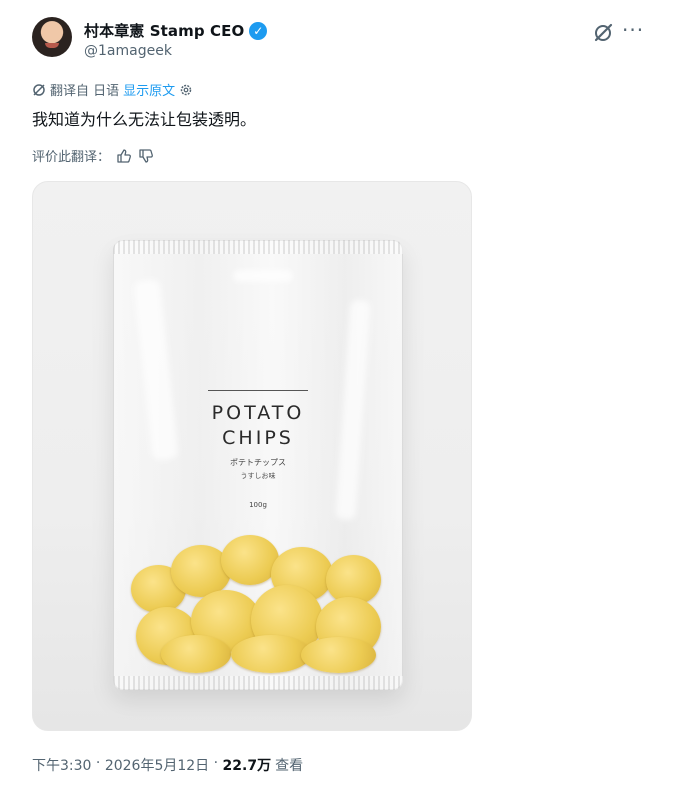 Image resolution: width=674 pixels, height=800 pixels. Describe the element at coordinates (258, 247) in the screenshot. I see `bag-crimp-top` at that location.